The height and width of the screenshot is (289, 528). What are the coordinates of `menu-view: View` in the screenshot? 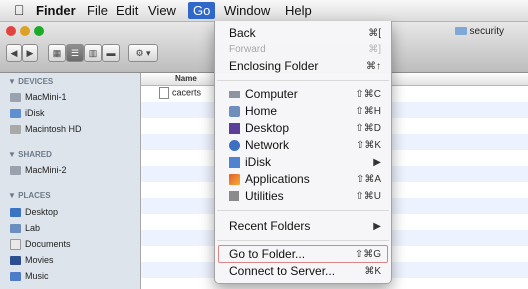 It's located at (162, 10).